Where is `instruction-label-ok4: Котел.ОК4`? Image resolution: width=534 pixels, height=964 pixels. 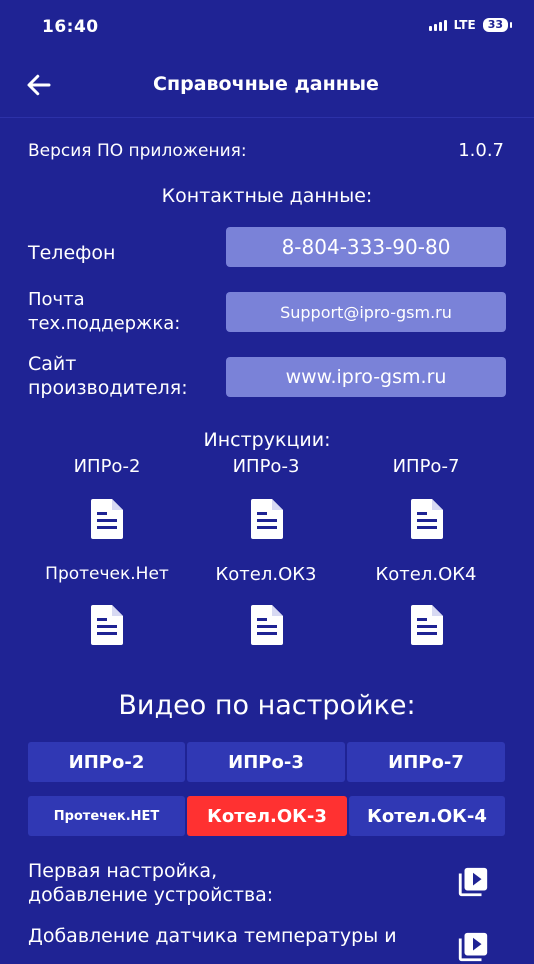
instruction-label-ok4: Котел.ОК4 is located at coordinates (426, 574).